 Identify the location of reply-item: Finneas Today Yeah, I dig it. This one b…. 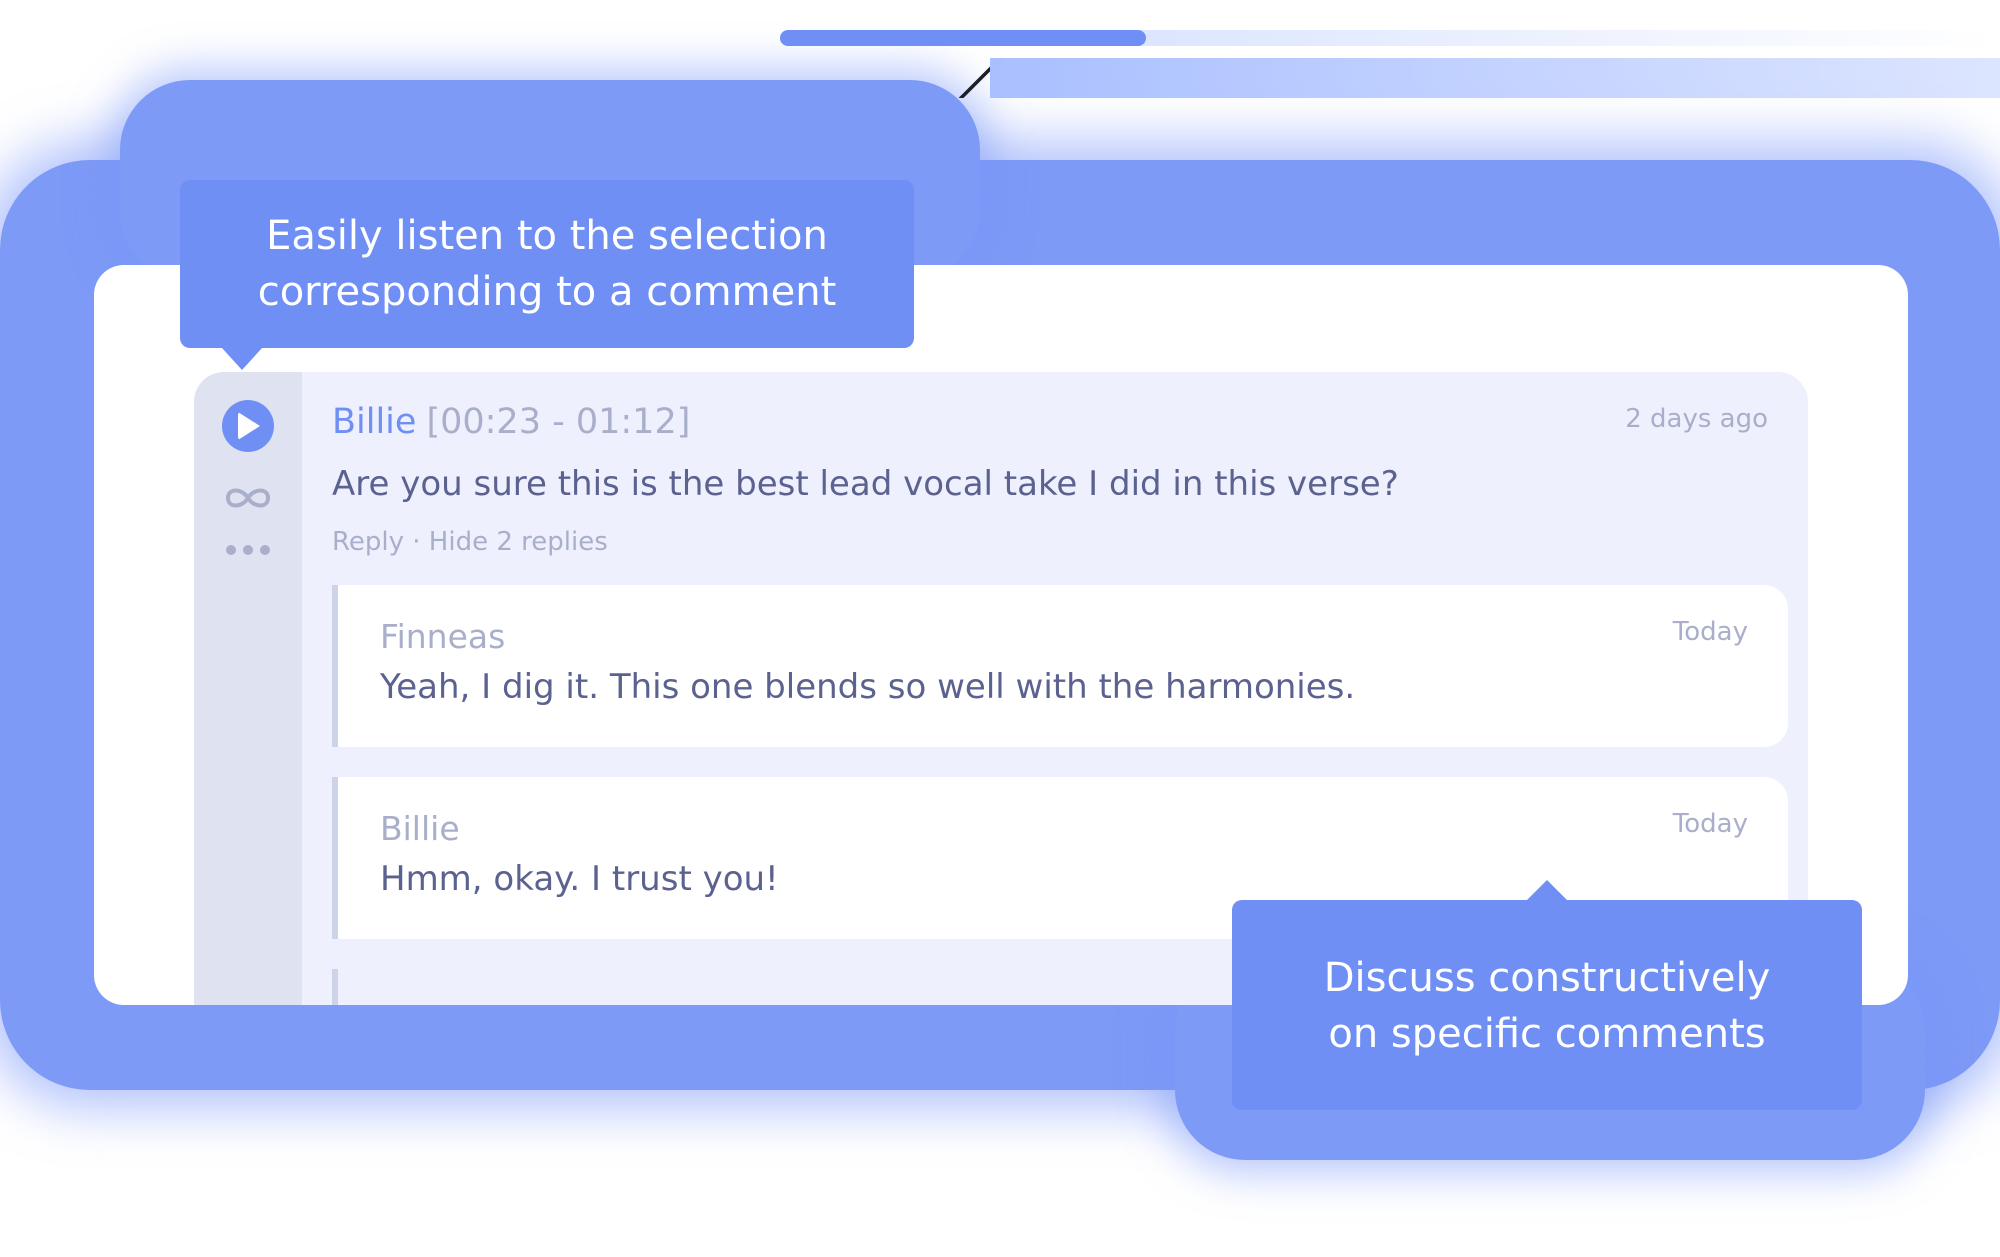
(1060, 666).